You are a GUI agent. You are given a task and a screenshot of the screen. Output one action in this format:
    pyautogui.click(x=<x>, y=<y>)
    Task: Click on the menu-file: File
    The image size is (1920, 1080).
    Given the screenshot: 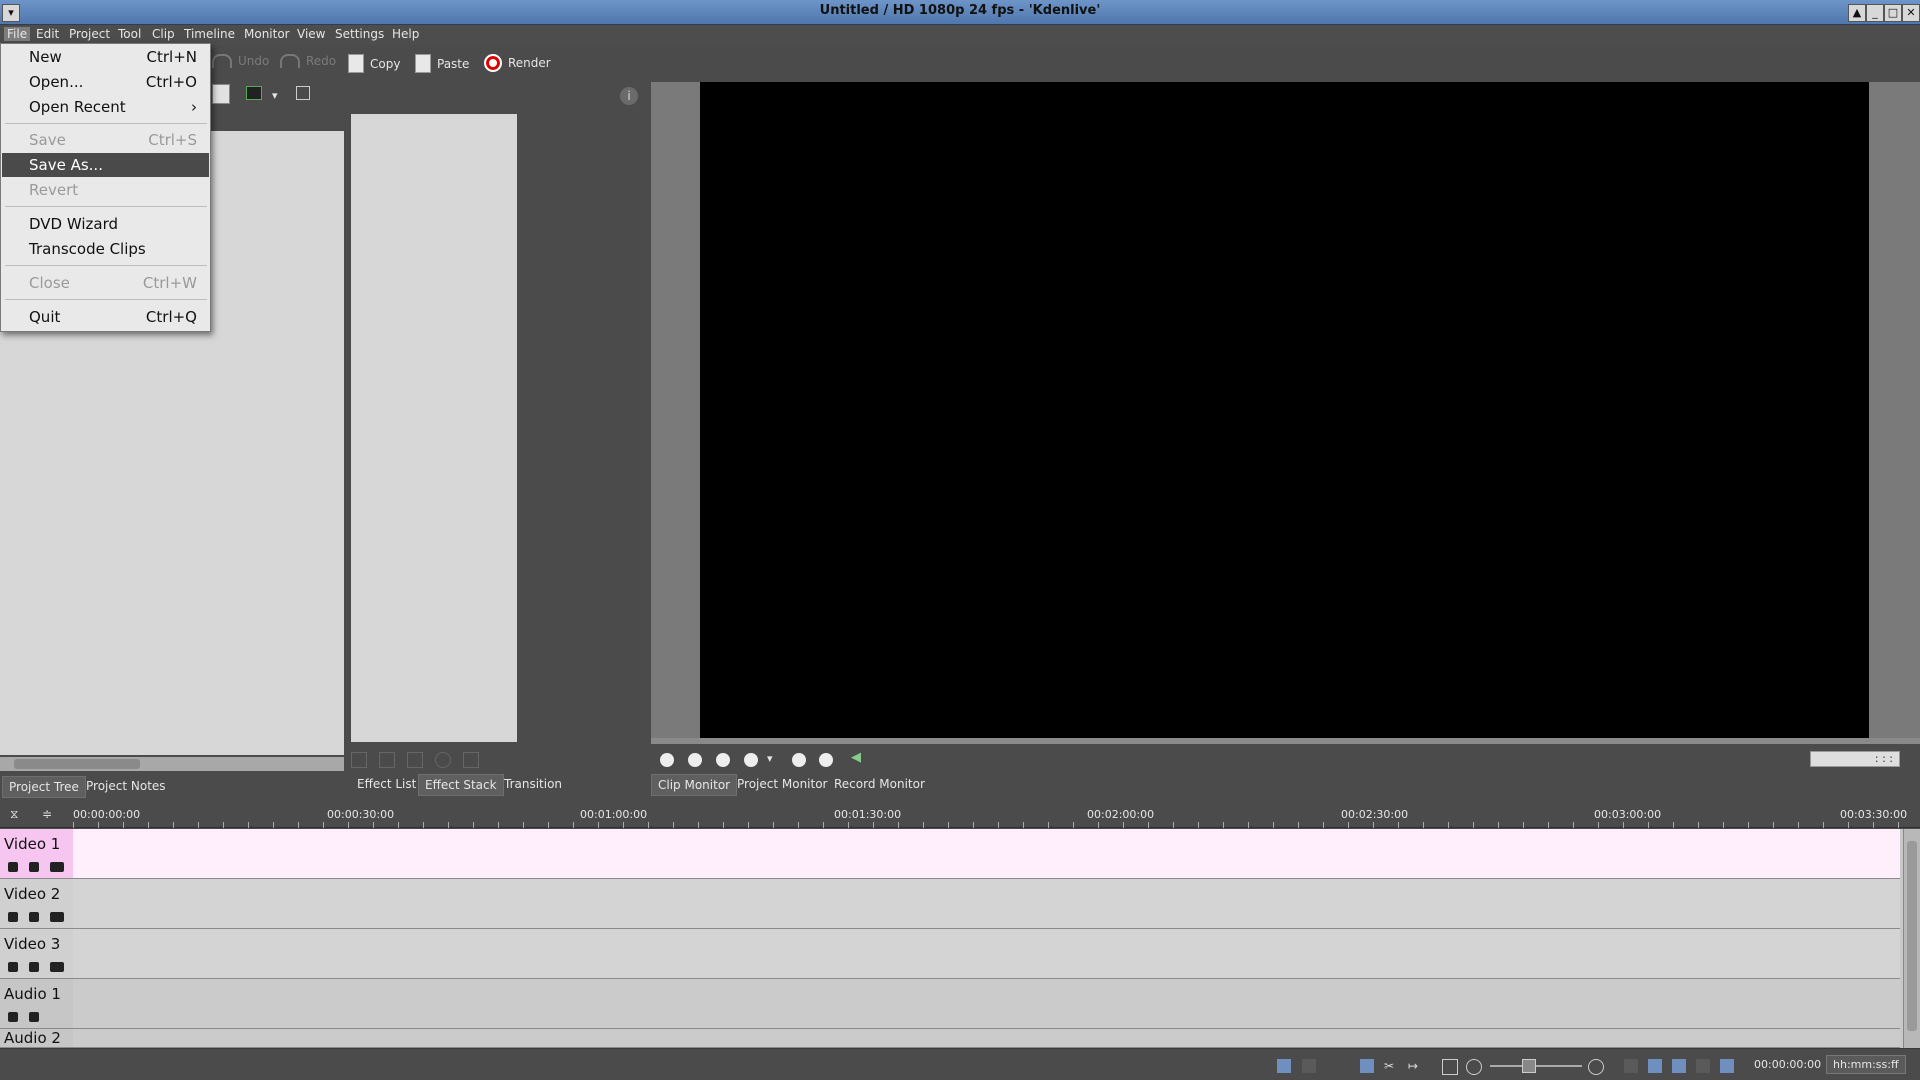 What is the action you would take?
    pyautogui.click(x=17, y=34)
    